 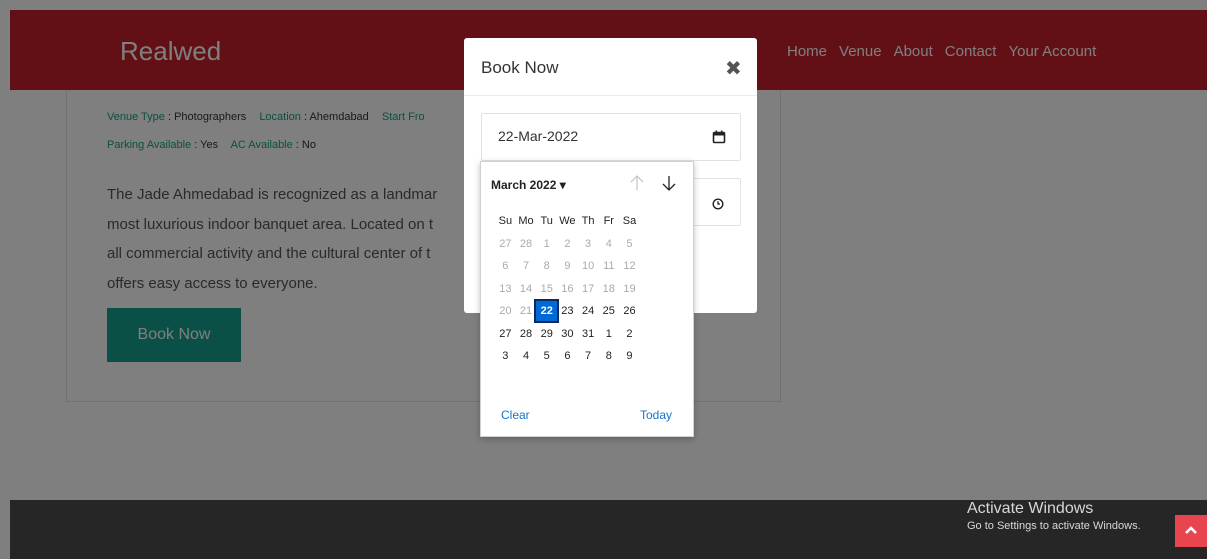 I want to click on calendar-day: 13, so click(x=505, y=289).